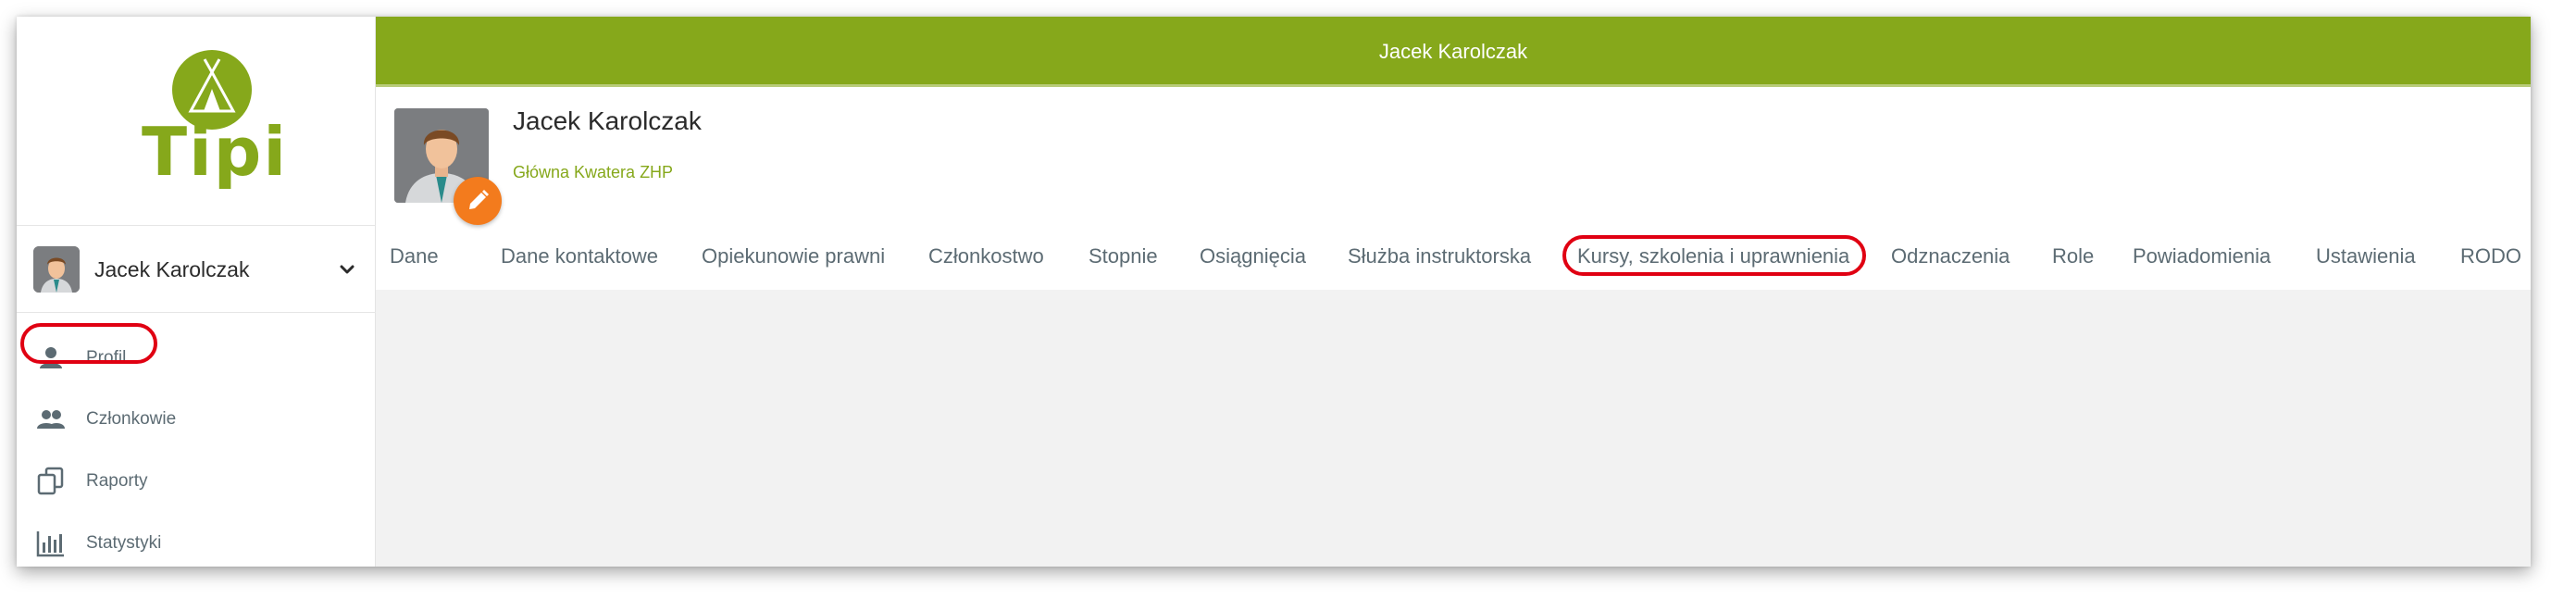 Image resolution: width=2576 pixels, height=611 pixels. Describe the element at coordinates (593, 173) in the screenshot. I see `profile-unit: Główna Kwatera ZHP` at that location.